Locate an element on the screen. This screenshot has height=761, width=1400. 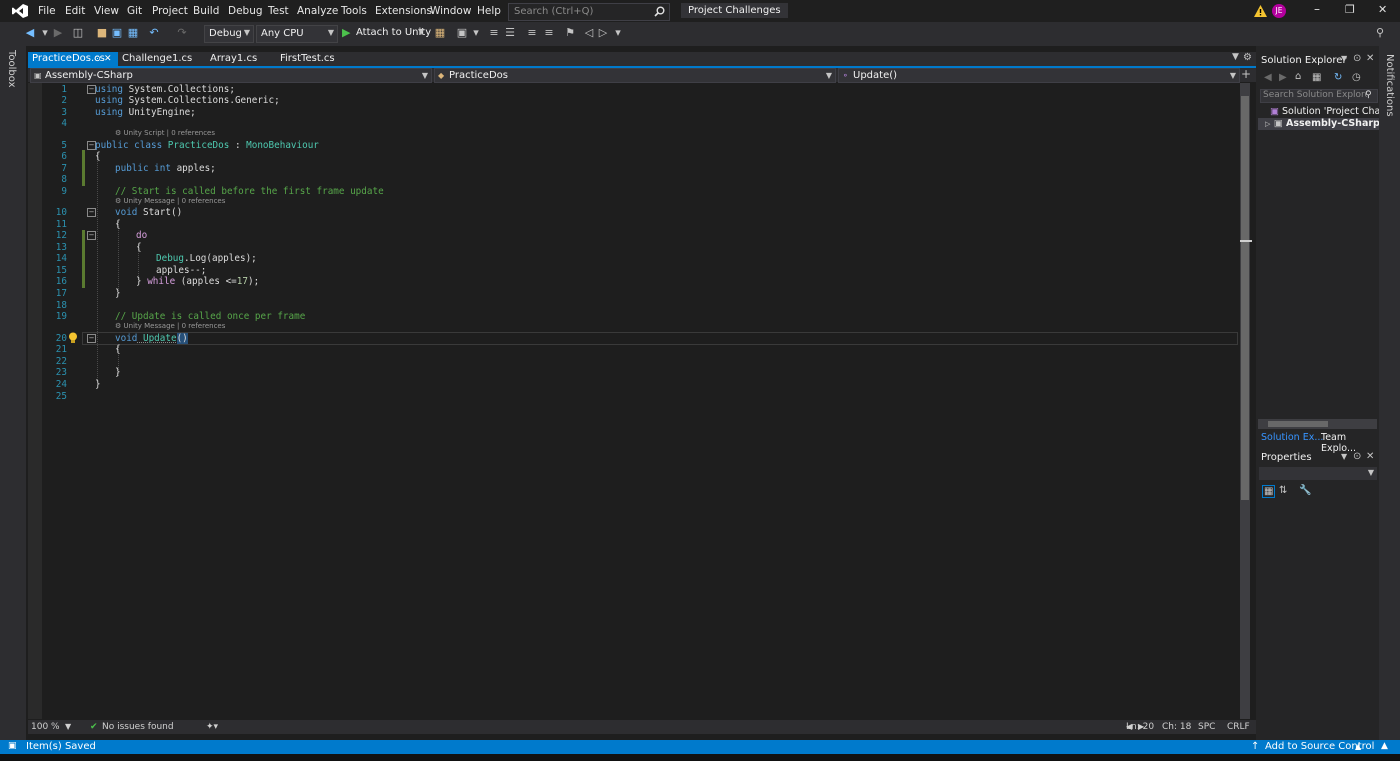
sync-icon: ↻ is located at coordinates (1338, 77).